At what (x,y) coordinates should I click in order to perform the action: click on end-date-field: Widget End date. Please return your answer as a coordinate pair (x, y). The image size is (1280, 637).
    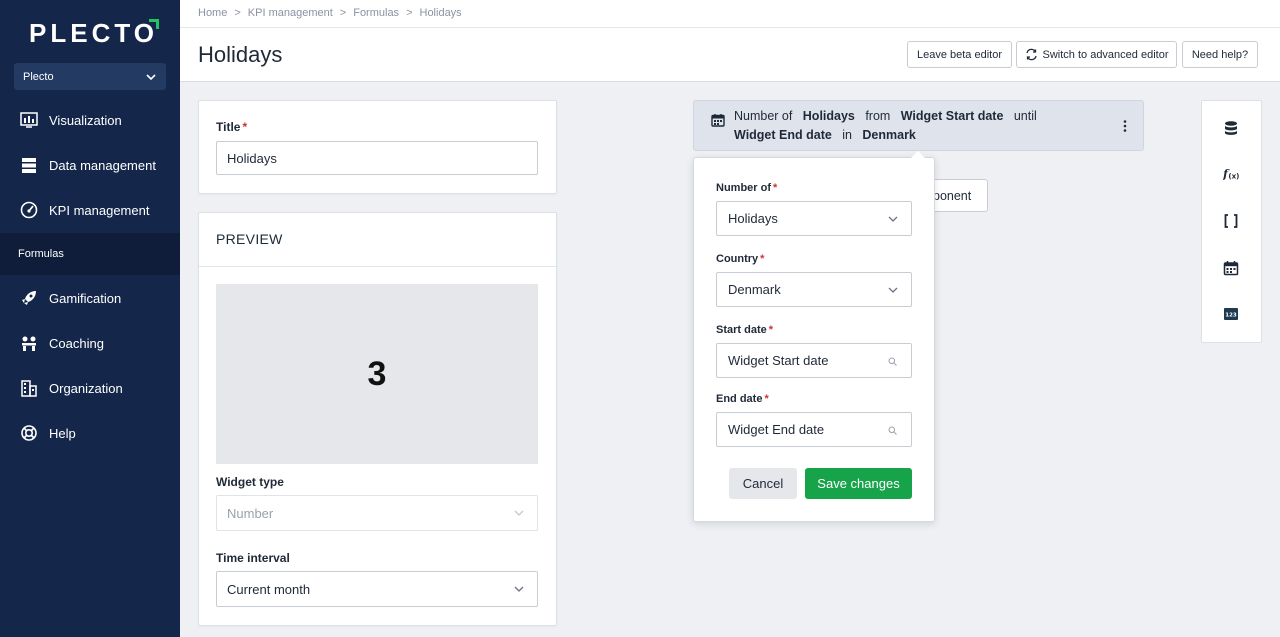
    Looking at the image, I should click on (814, 429).